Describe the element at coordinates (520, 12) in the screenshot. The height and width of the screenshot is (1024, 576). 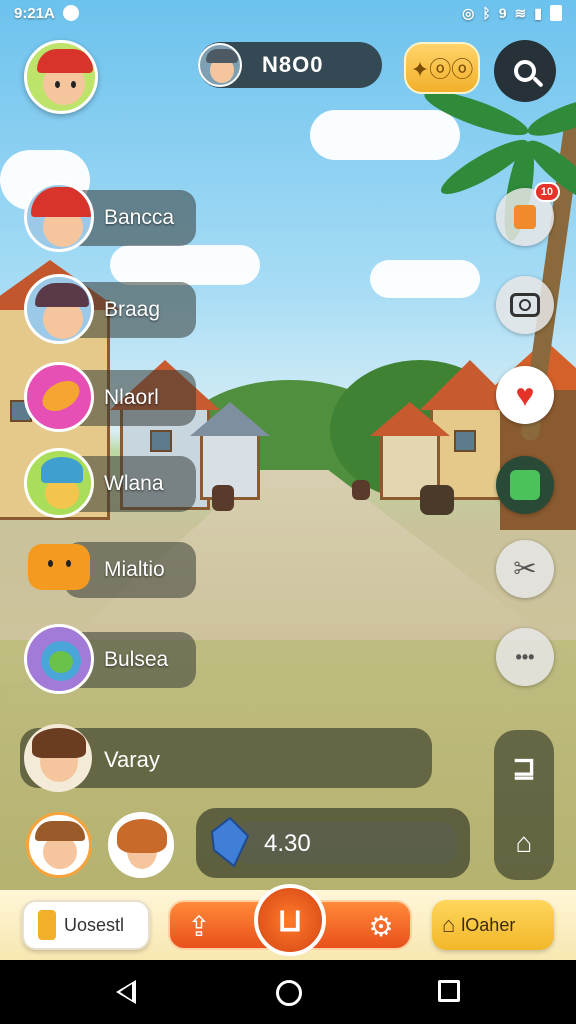
I see `wifi-icon: ≋` at that location.